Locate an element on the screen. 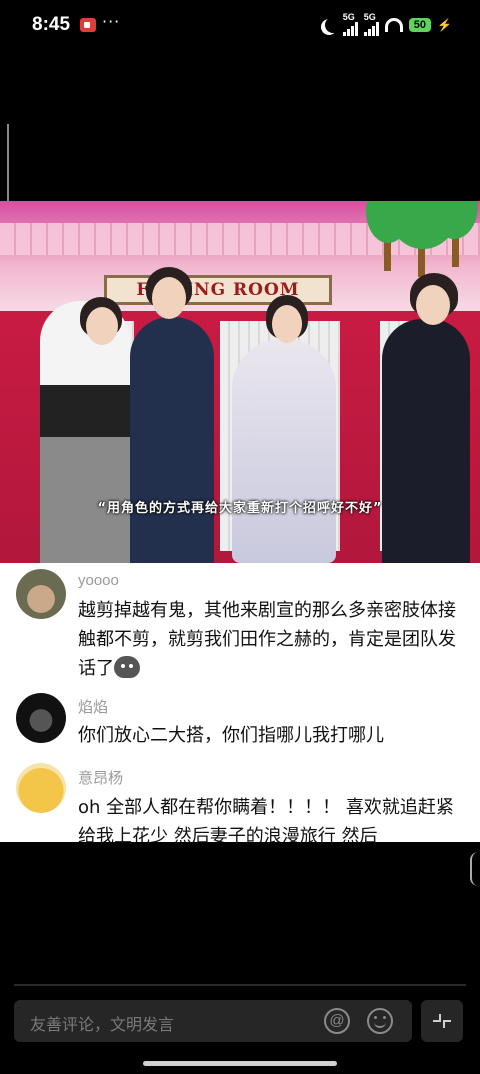 This screenshot has width=480, height=1074. person-3-face is located at coordinates (287, 324).